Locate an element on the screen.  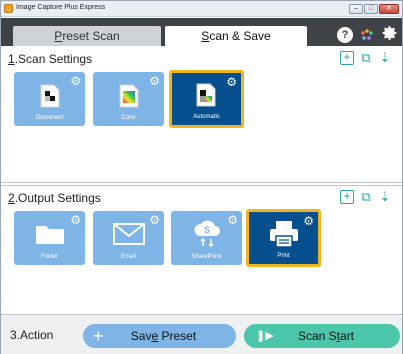
add-scan-setting-icon: + is located at coordinates (347, 58).